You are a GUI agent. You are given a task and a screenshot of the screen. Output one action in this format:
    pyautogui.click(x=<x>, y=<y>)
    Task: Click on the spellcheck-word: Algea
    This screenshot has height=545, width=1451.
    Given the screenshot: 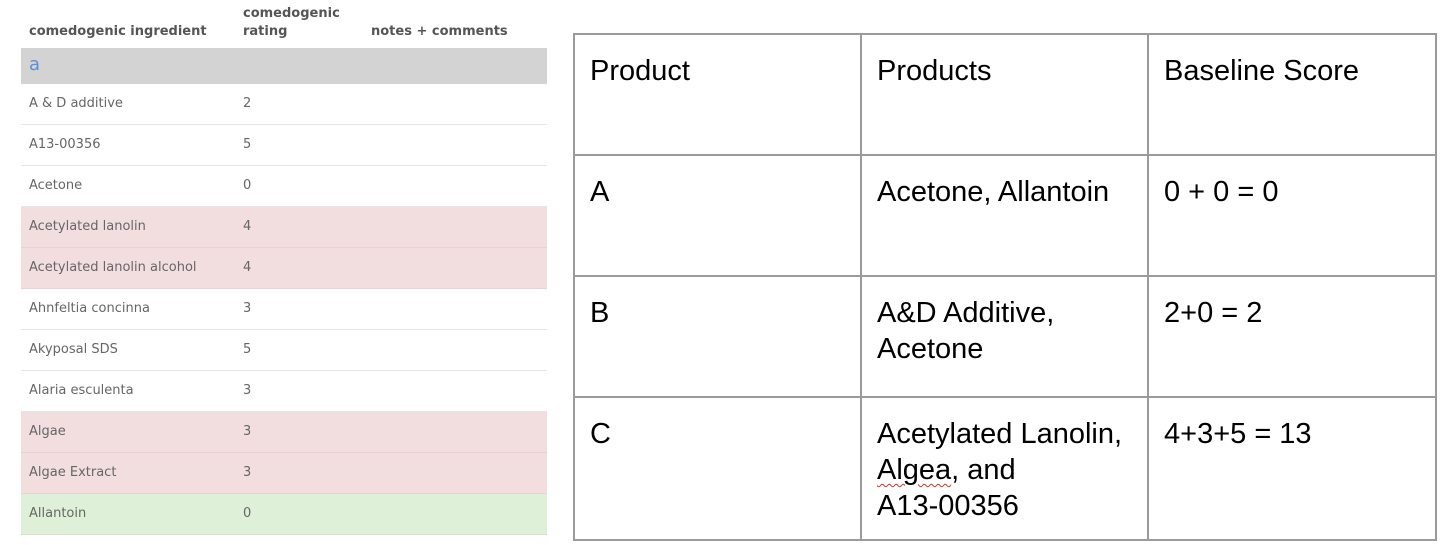 What is the action you would take?
    pyautogui.click(x=914, y=470)
    